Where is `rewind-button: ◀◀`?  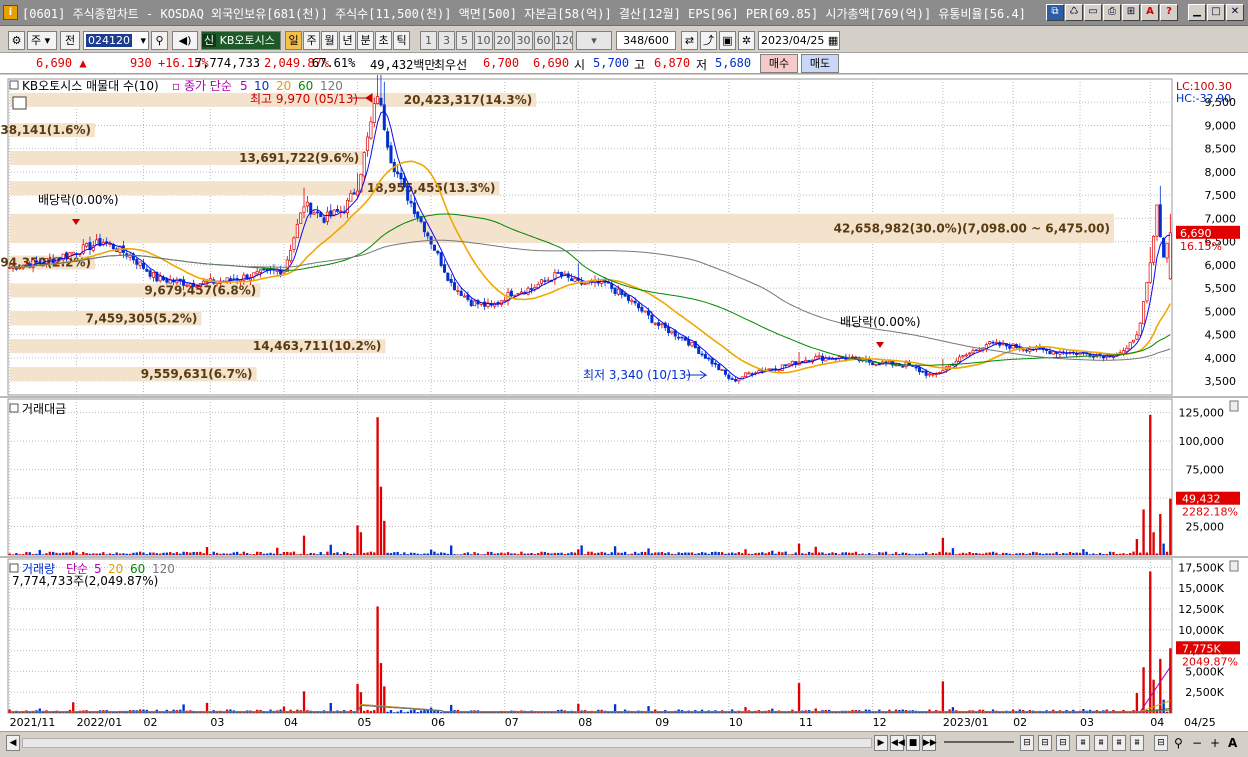
rewind-button: ◀◀ is located at coordinates (897, 743).